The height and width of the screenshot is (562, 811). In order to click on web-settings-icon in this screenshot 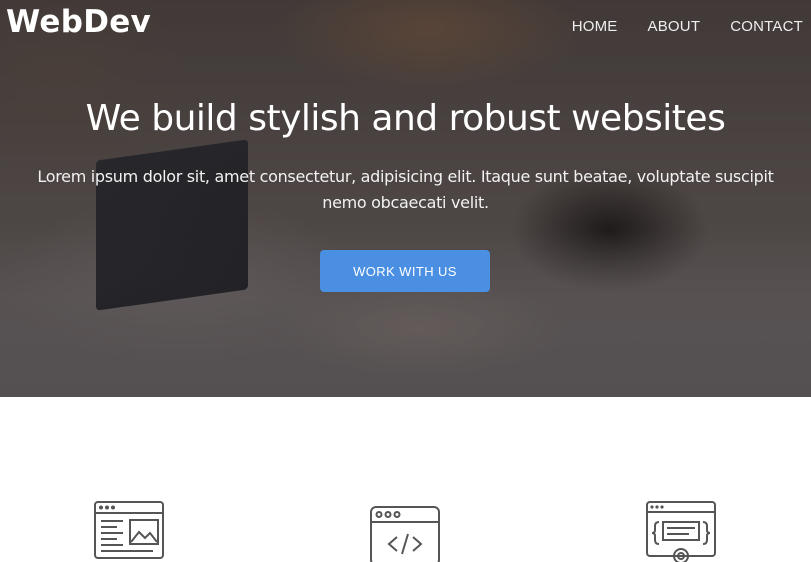, I will do `click(681, 531)`.